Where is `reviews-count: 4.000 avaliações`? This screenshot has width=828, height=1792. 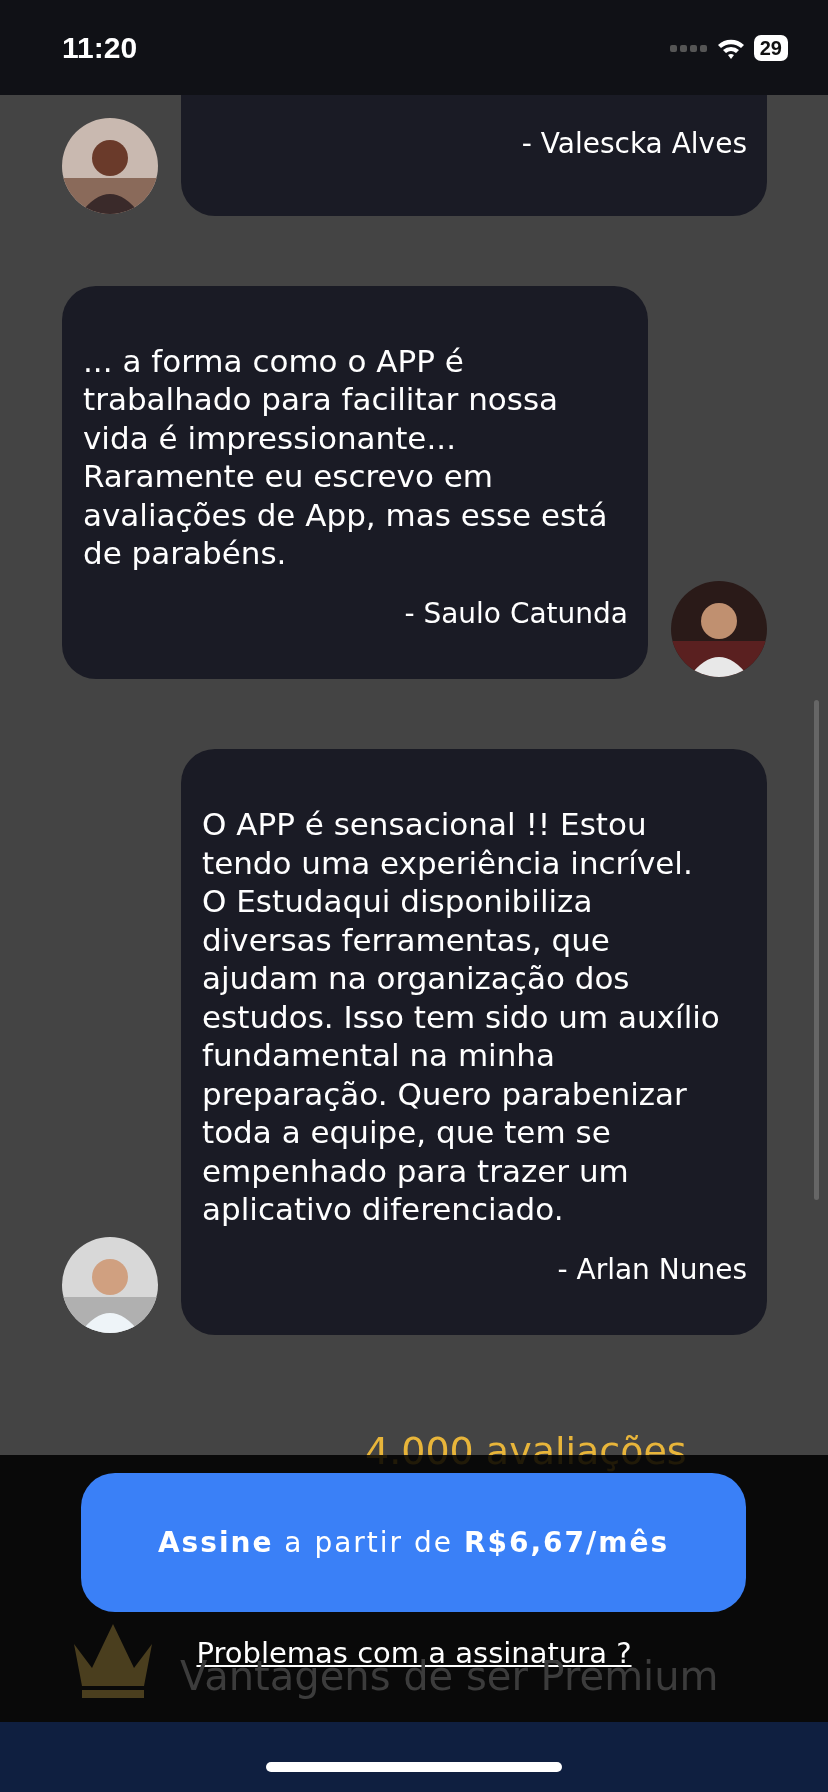
reviews-count: 4.000 avaliações is located at coordinates (526, 1451).